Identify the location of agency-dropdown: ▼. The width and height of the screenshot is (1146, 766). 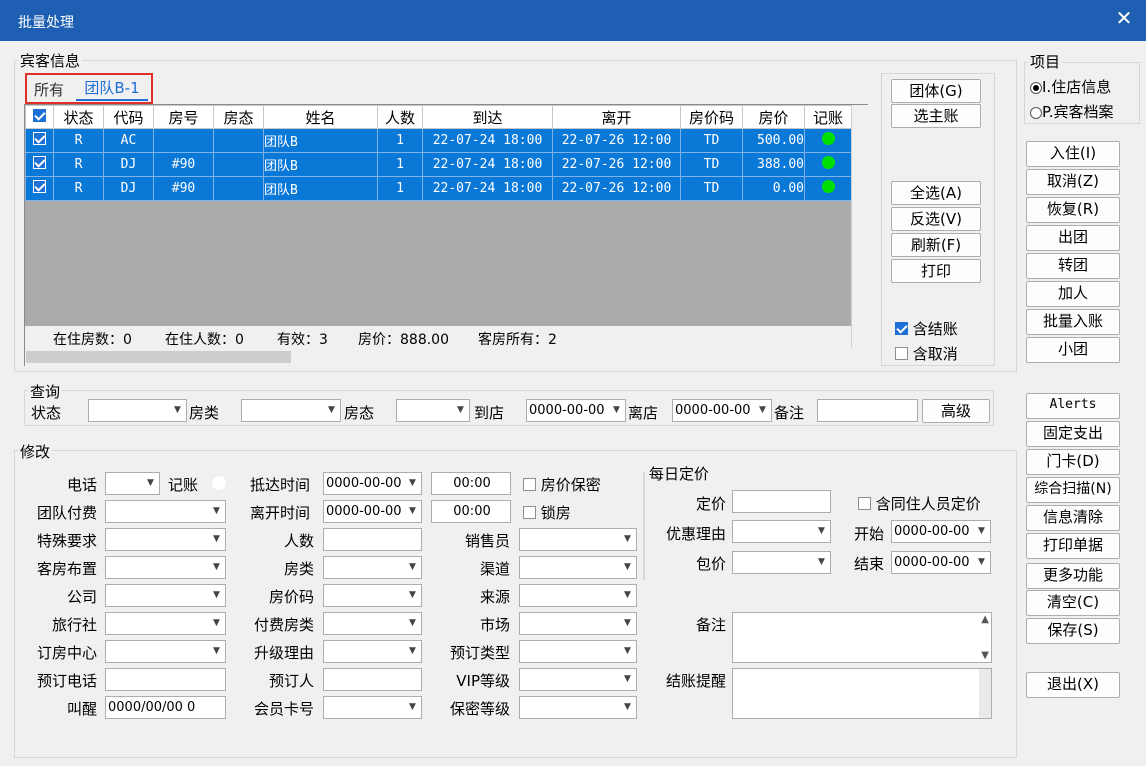
(165, 623).